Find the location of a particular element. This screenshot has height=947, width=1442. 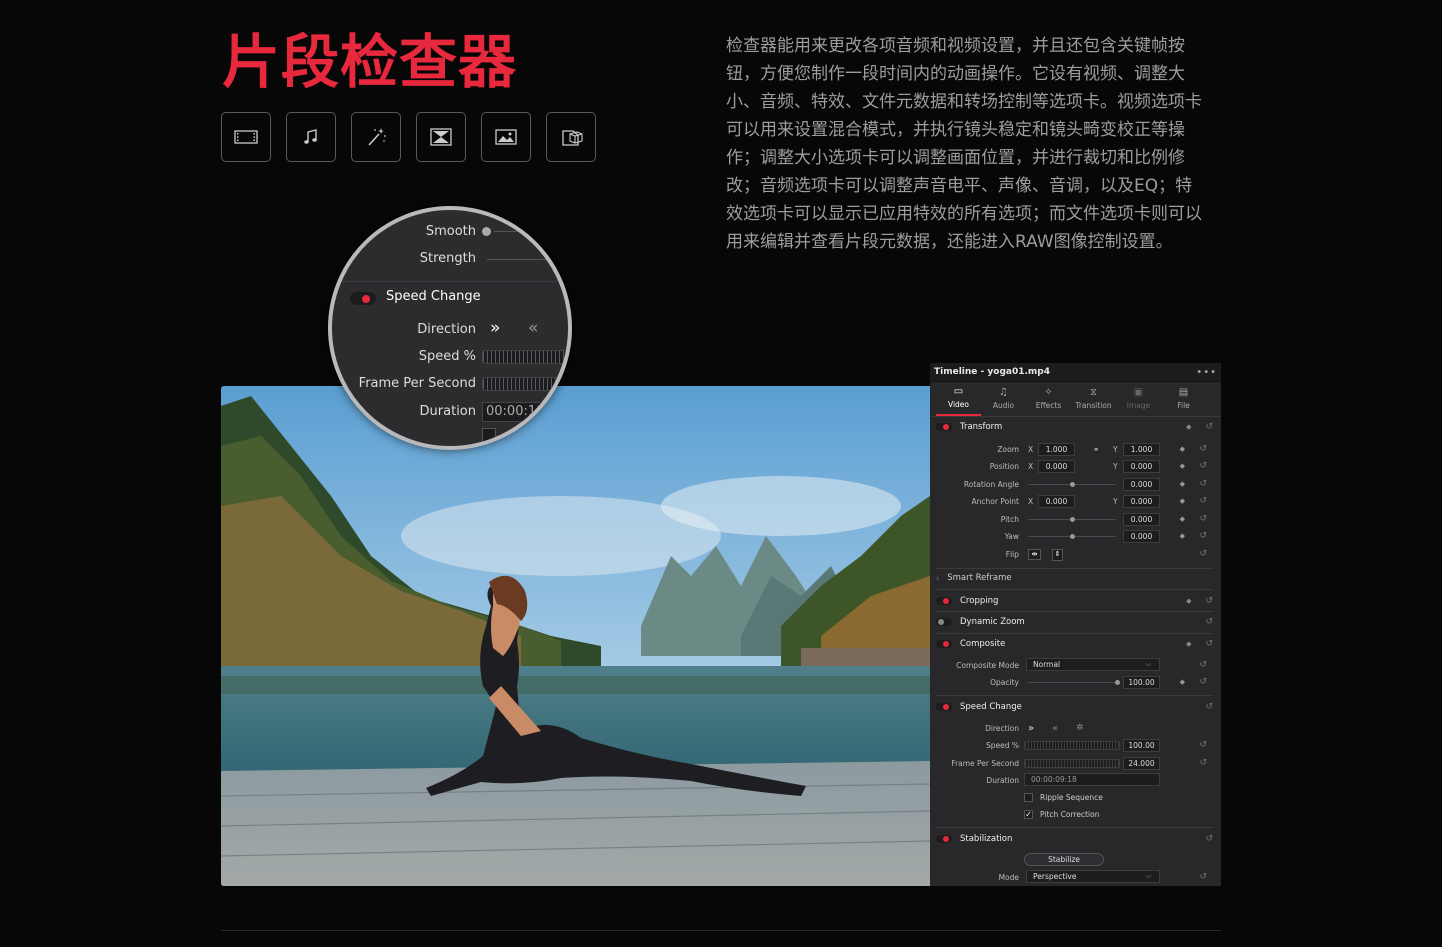

stabilization-toggle is located at coordinates (944, 839).